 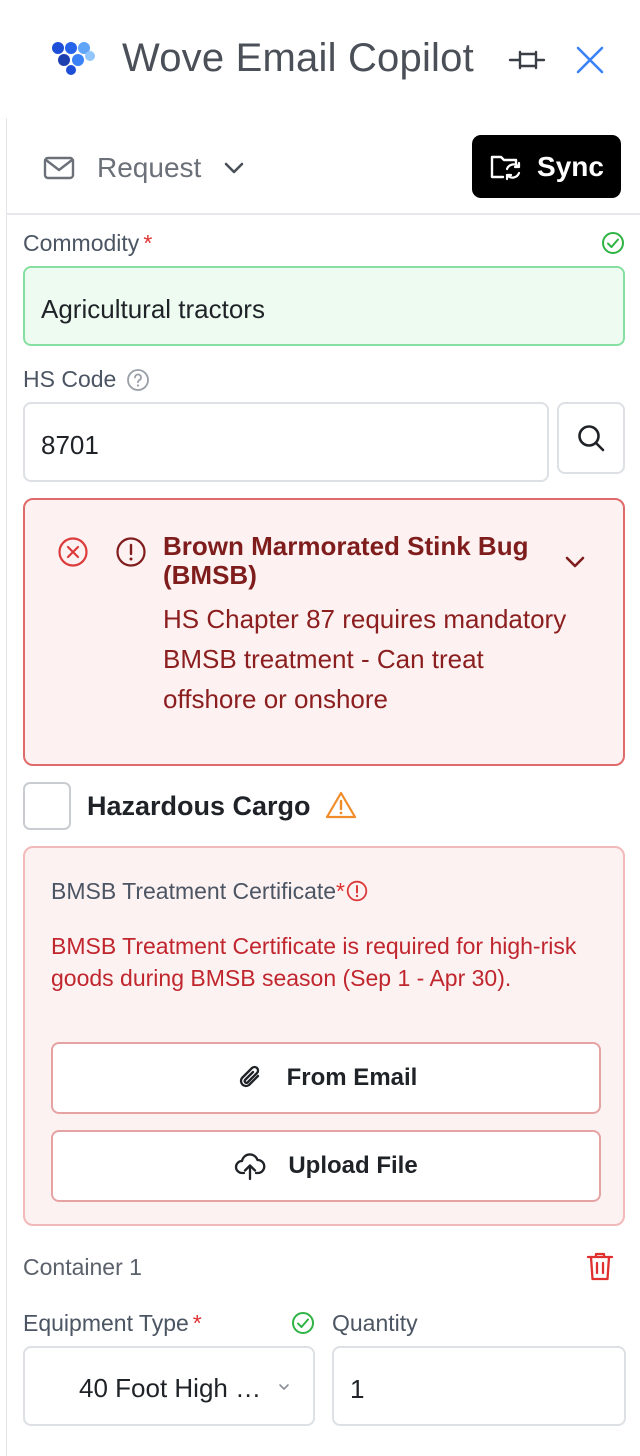 What do you see at coordinates (73, 58) in the screenshot?
I see `wove-logo-icon` at bounding box center [73, 58].